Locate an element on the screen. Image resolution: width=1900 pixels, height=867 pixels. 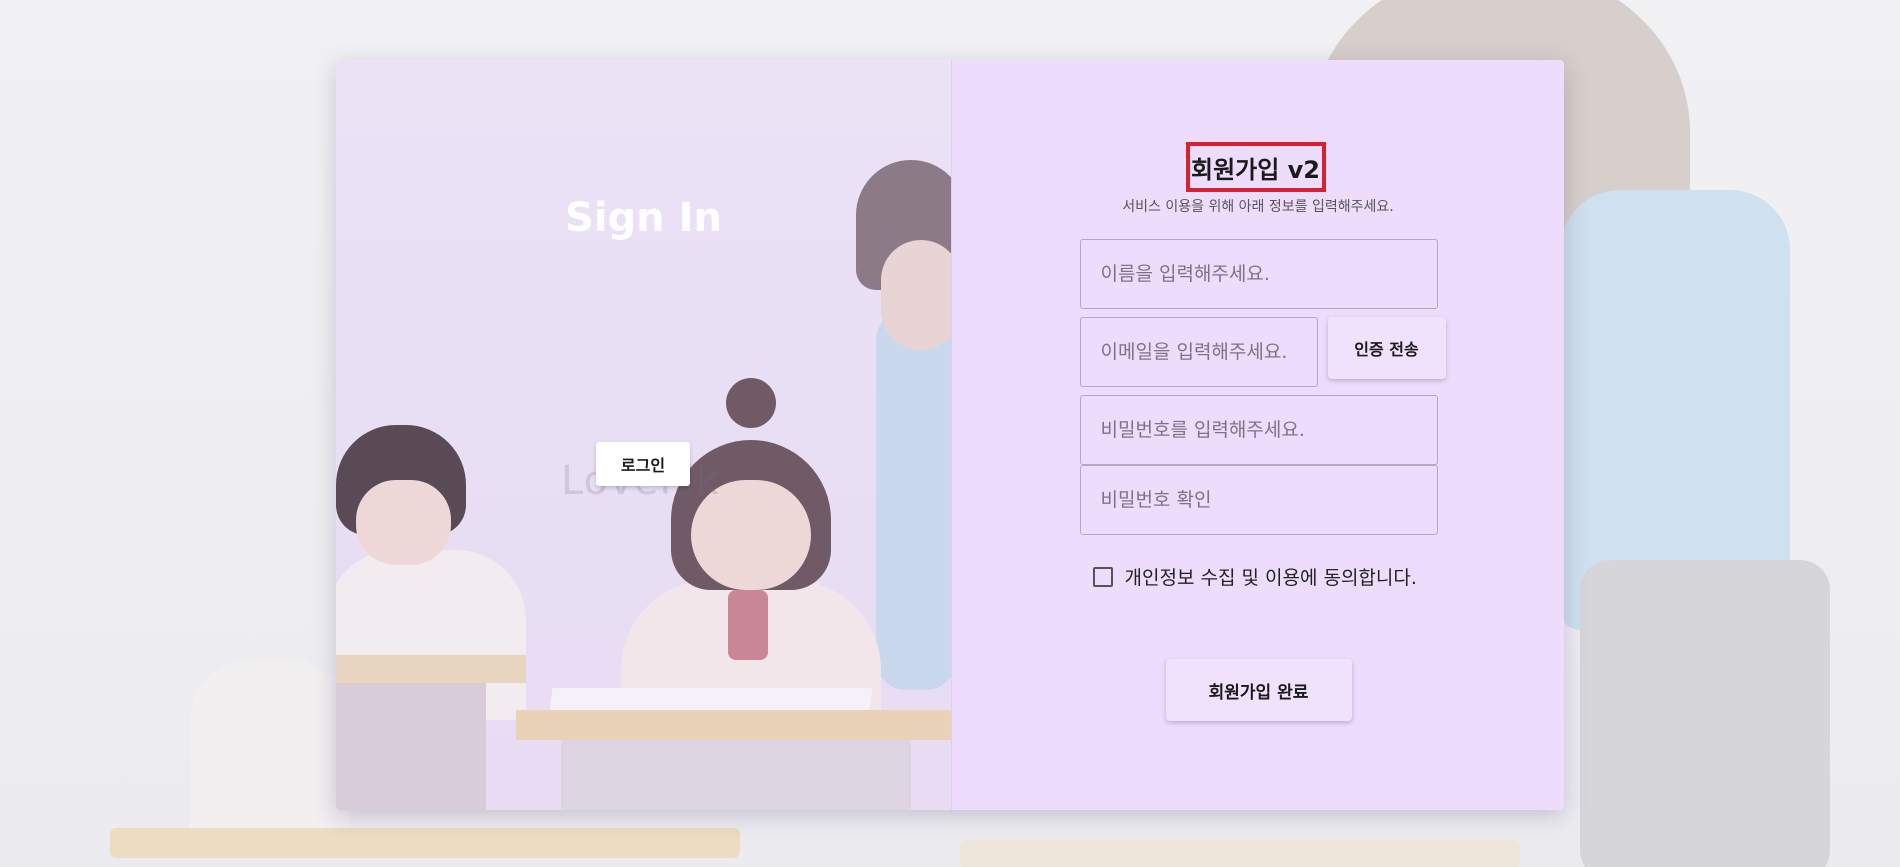
signup-subtitle: 서비스 이용을 위해 아래 정보를 입력해주세요. is located at coordinates (1258, 207).